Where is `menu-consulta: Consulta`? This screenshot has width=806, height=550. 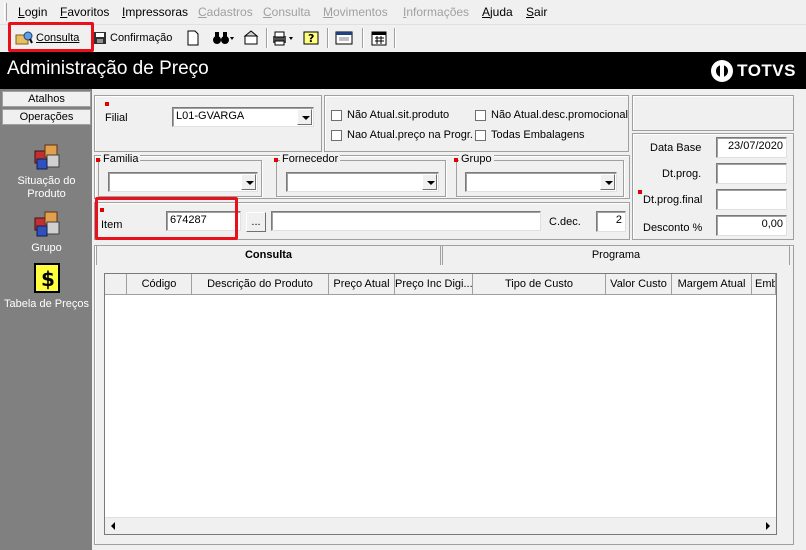
menu-consulta: Consulta is located at coordinates (286, 12).